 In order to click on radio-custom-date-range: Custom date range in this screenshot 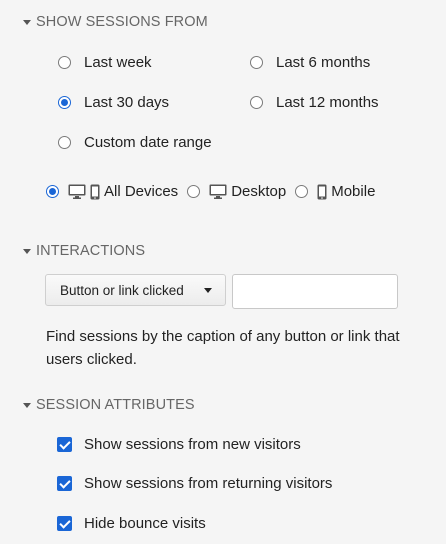, I will do `click(135, 142)`.